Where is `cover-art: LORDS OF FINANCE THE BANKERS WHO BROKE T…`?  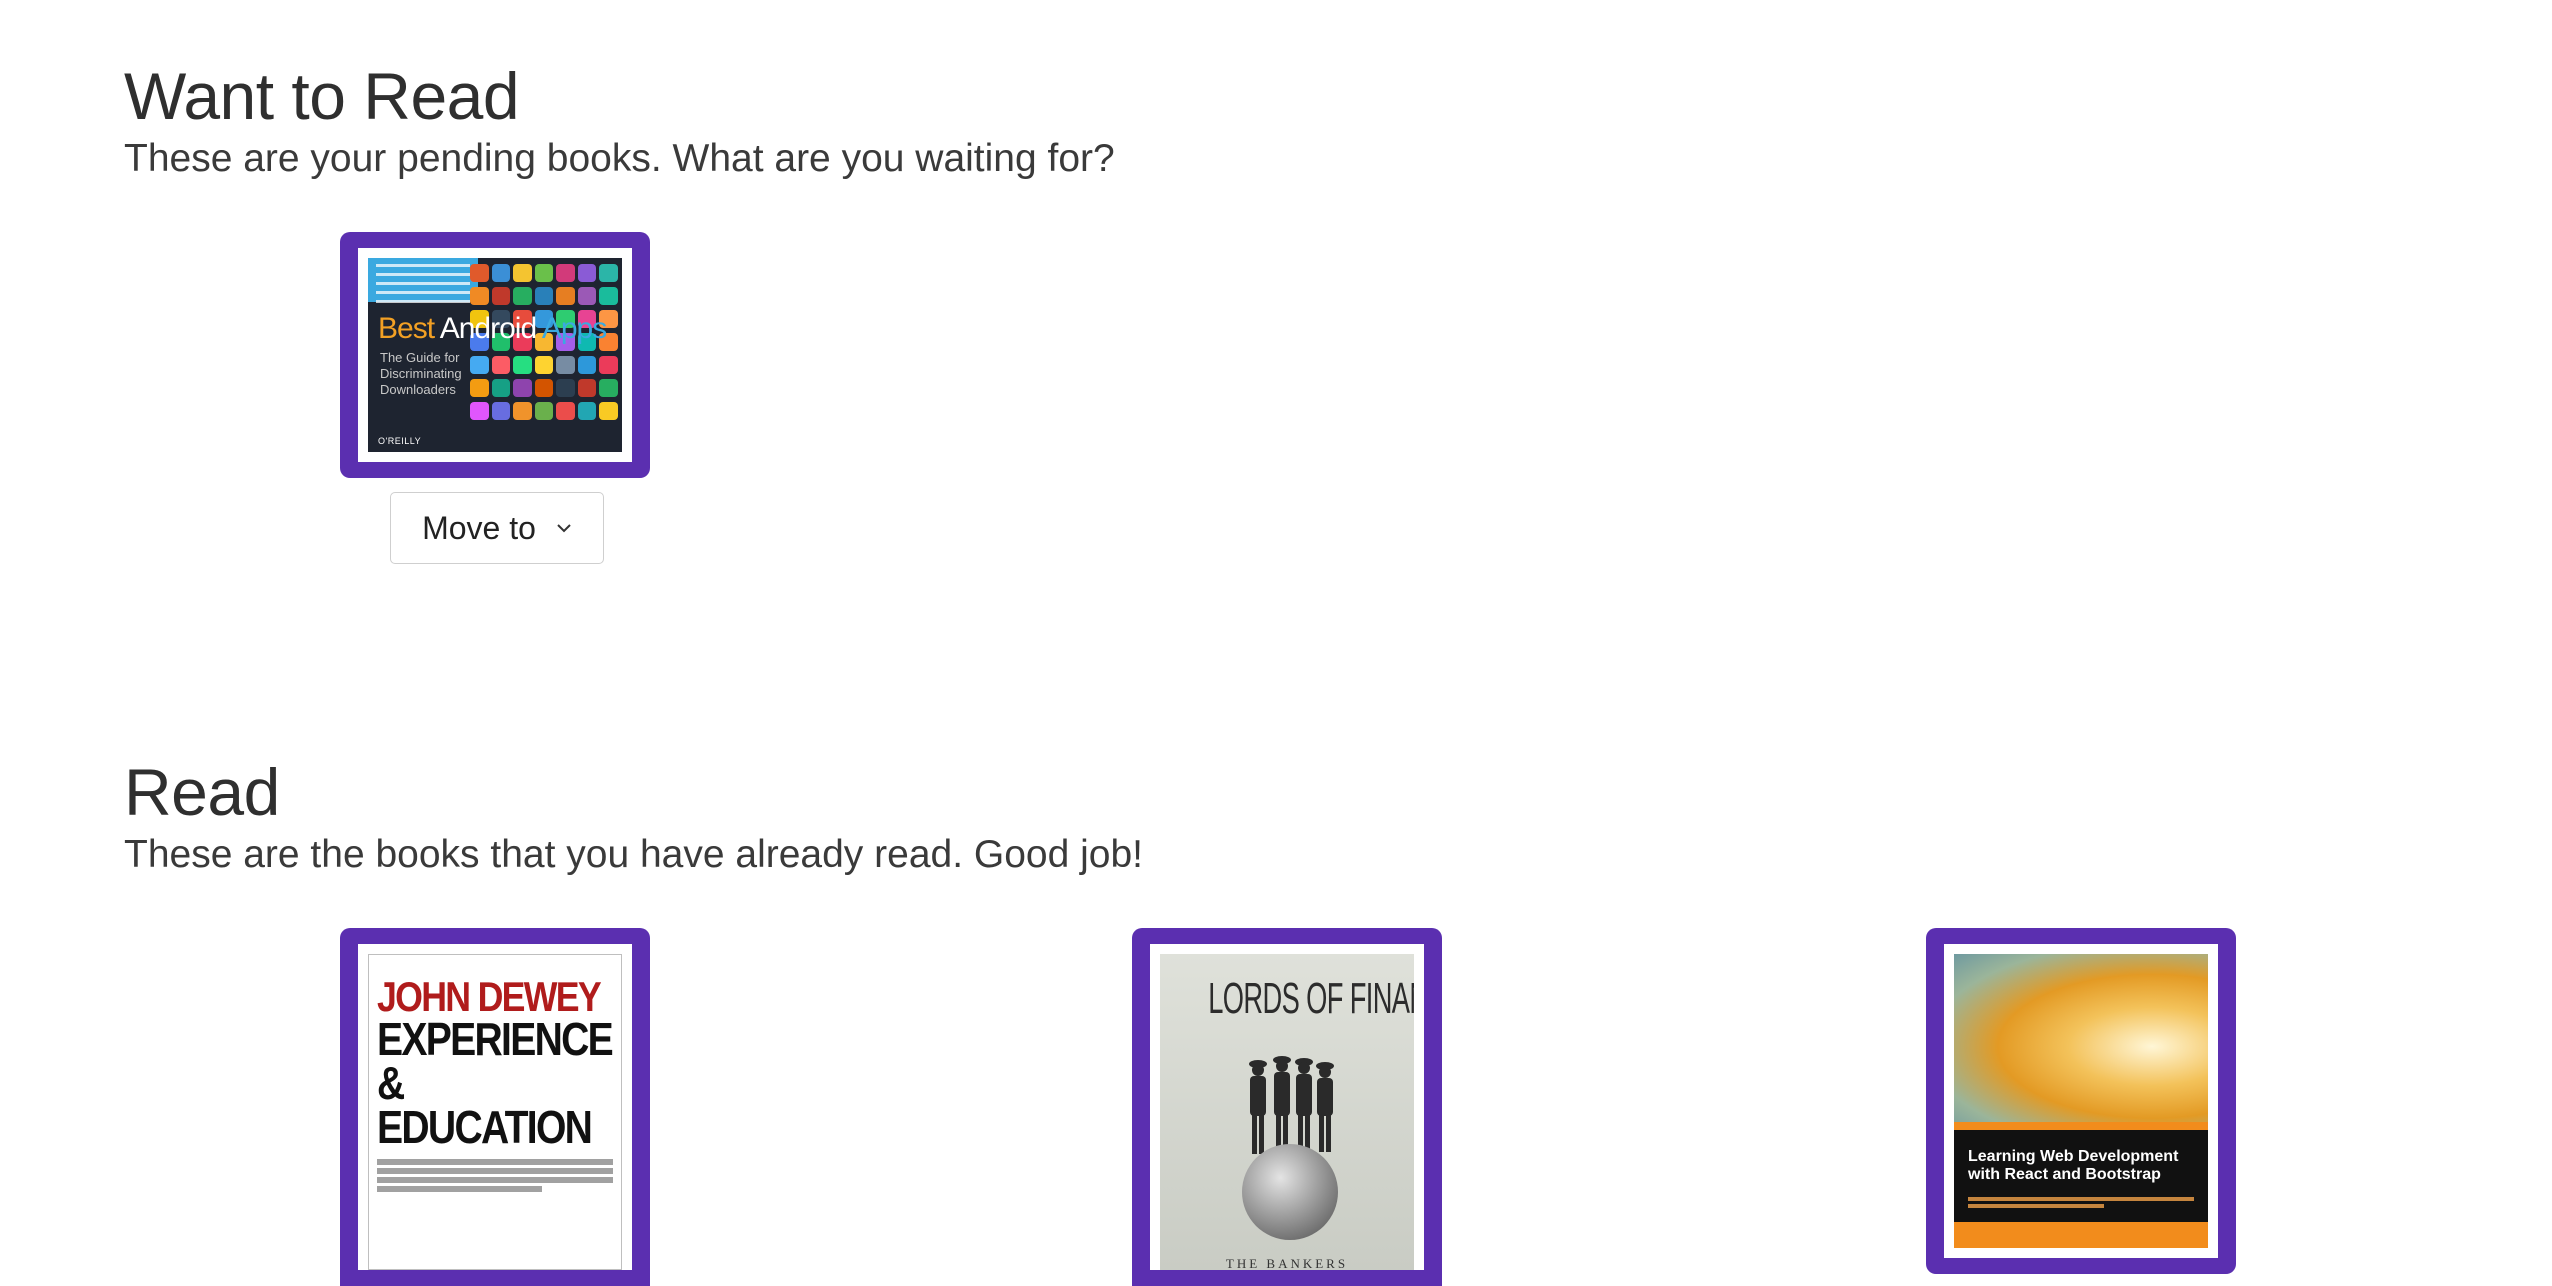
cover-art: LORDS OF FINANCE THE BANKERS WHO BROKE T… is located at coordinates (1287, 1112).